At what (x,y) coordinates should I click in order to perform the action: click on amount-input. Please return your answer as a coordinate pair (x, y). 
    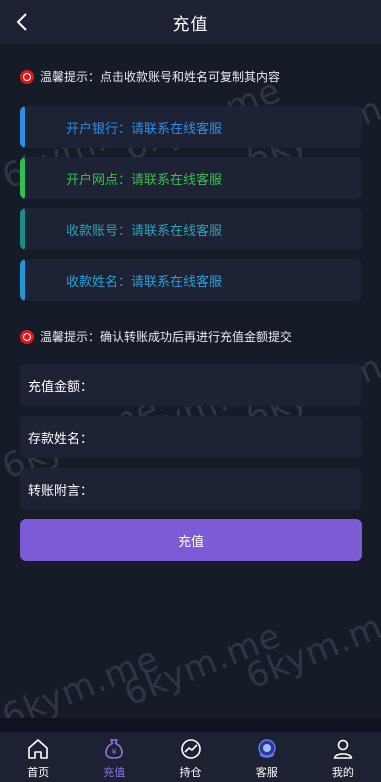
    Looking at the image, I should click on (227, 385).